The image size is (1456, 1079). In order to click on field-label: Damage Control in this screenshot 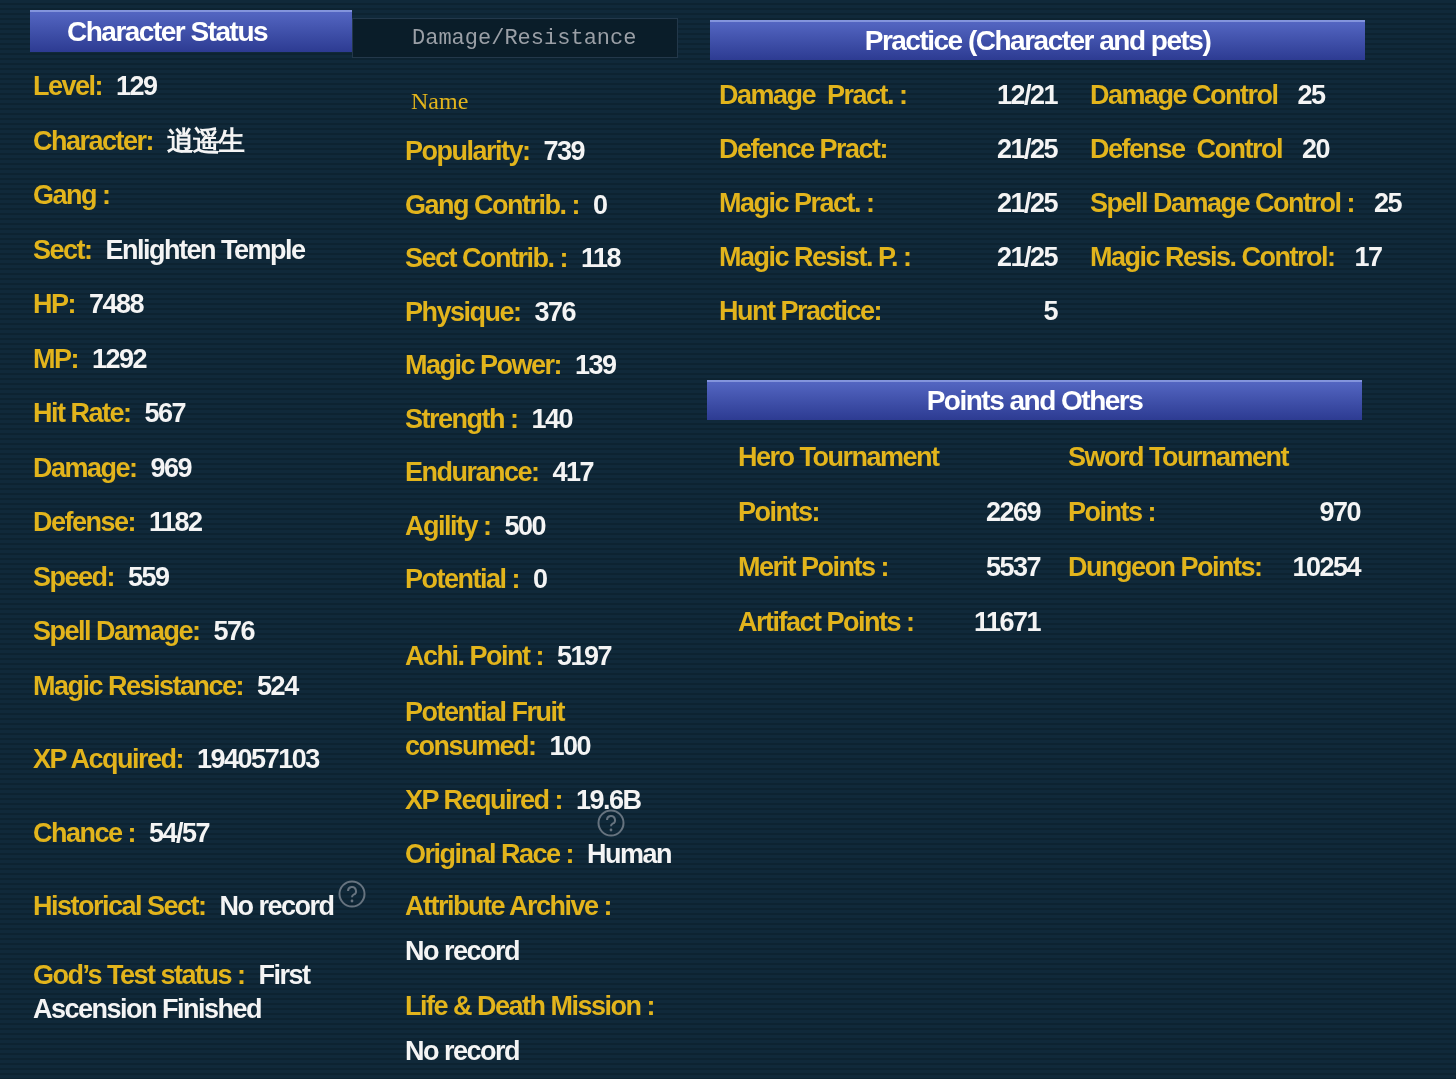, I will do `click(1184, 95)`.